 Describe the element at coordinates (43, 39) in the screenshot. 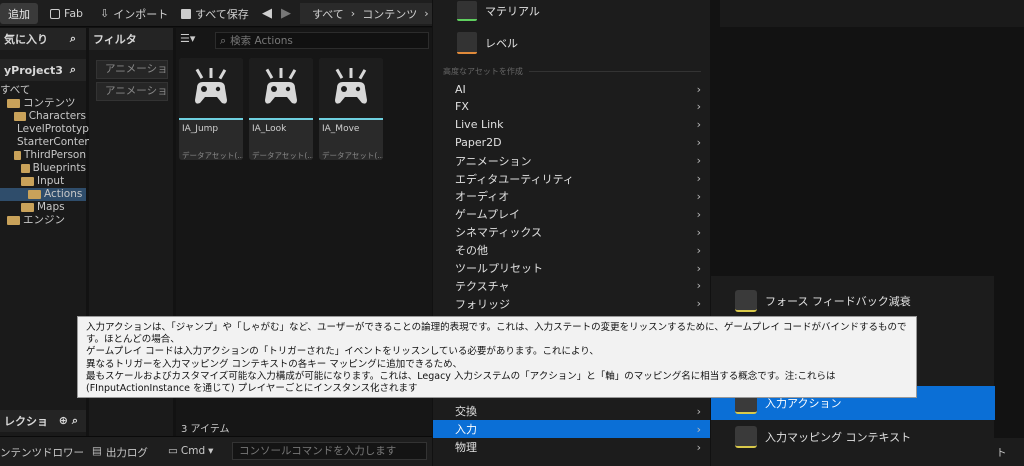

I see `favorites-header: 気に入り ⌕` at that location.